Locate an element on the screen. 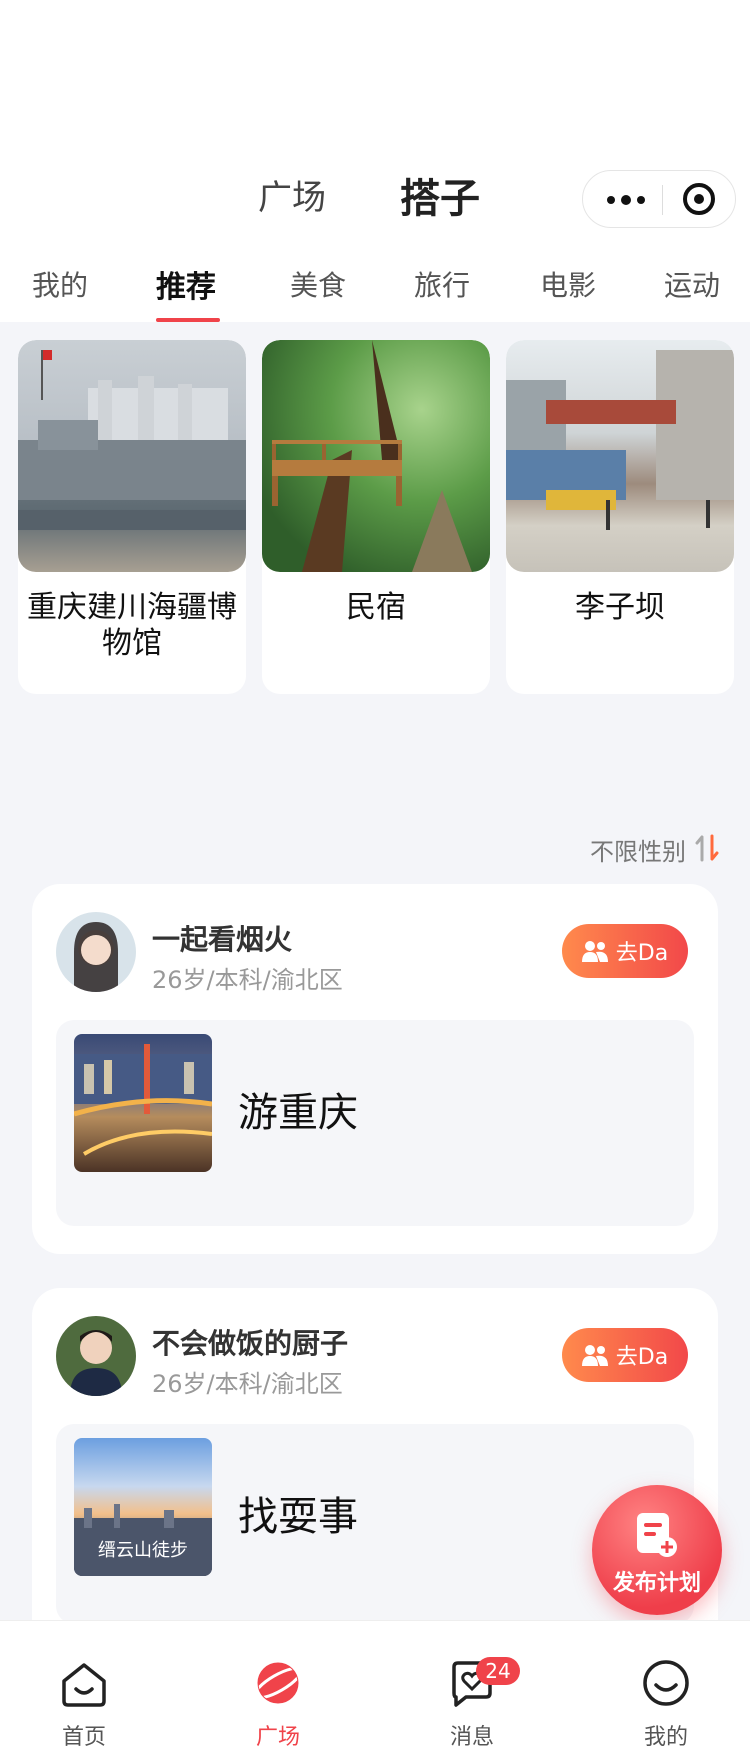  nav-message-label: 消息 is located at coordinates (471, 1737).